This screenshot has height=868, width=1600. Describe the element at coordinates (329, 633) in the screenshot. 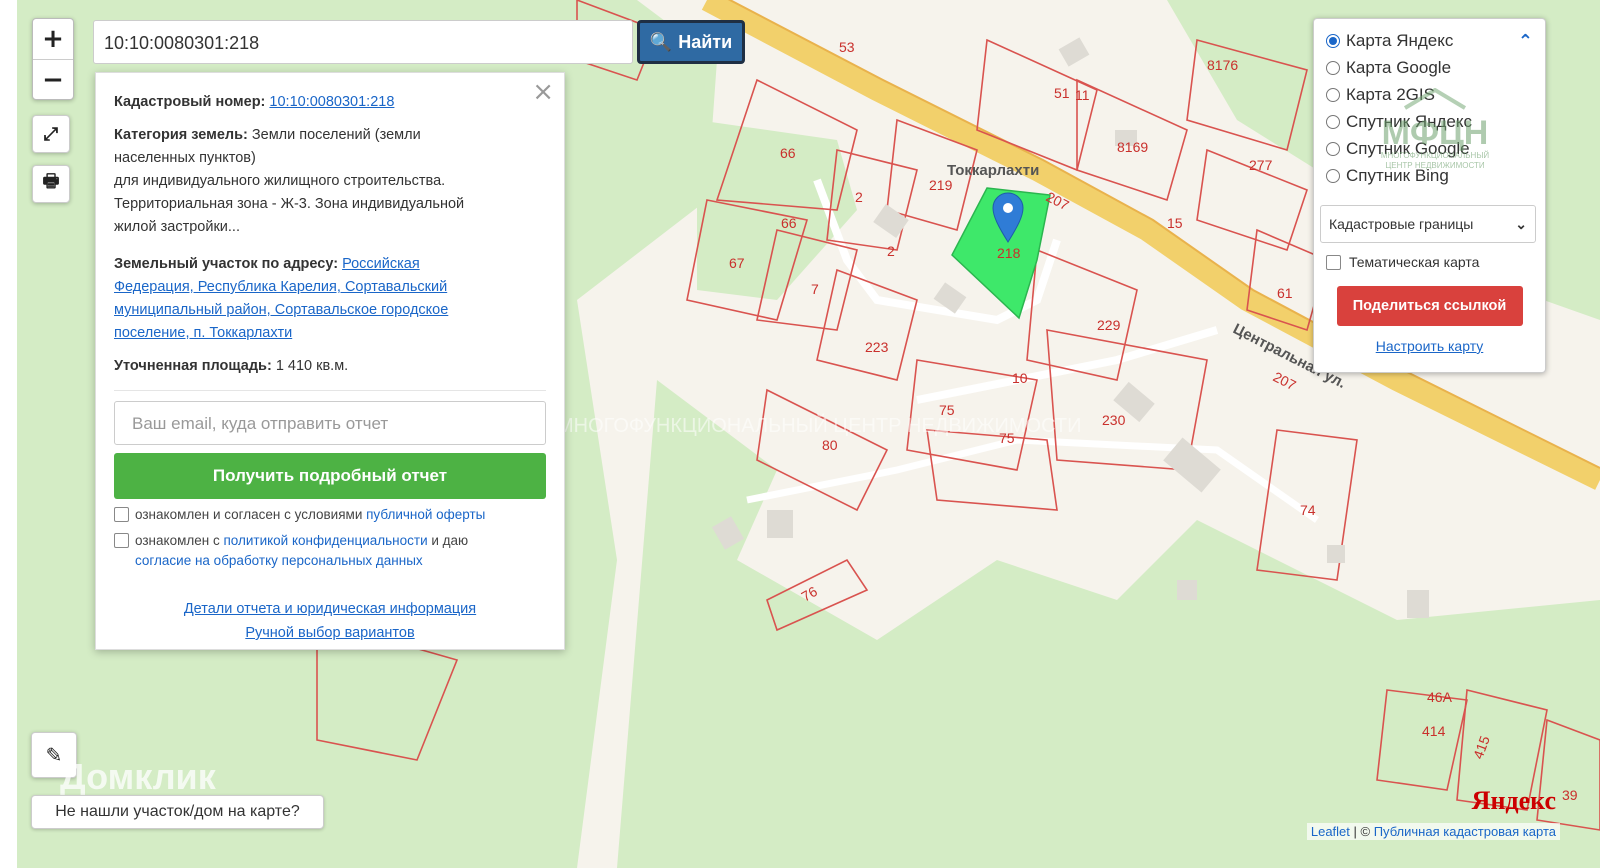

I see `manual-selection-link: Ручной выбор вариантов` at that location.